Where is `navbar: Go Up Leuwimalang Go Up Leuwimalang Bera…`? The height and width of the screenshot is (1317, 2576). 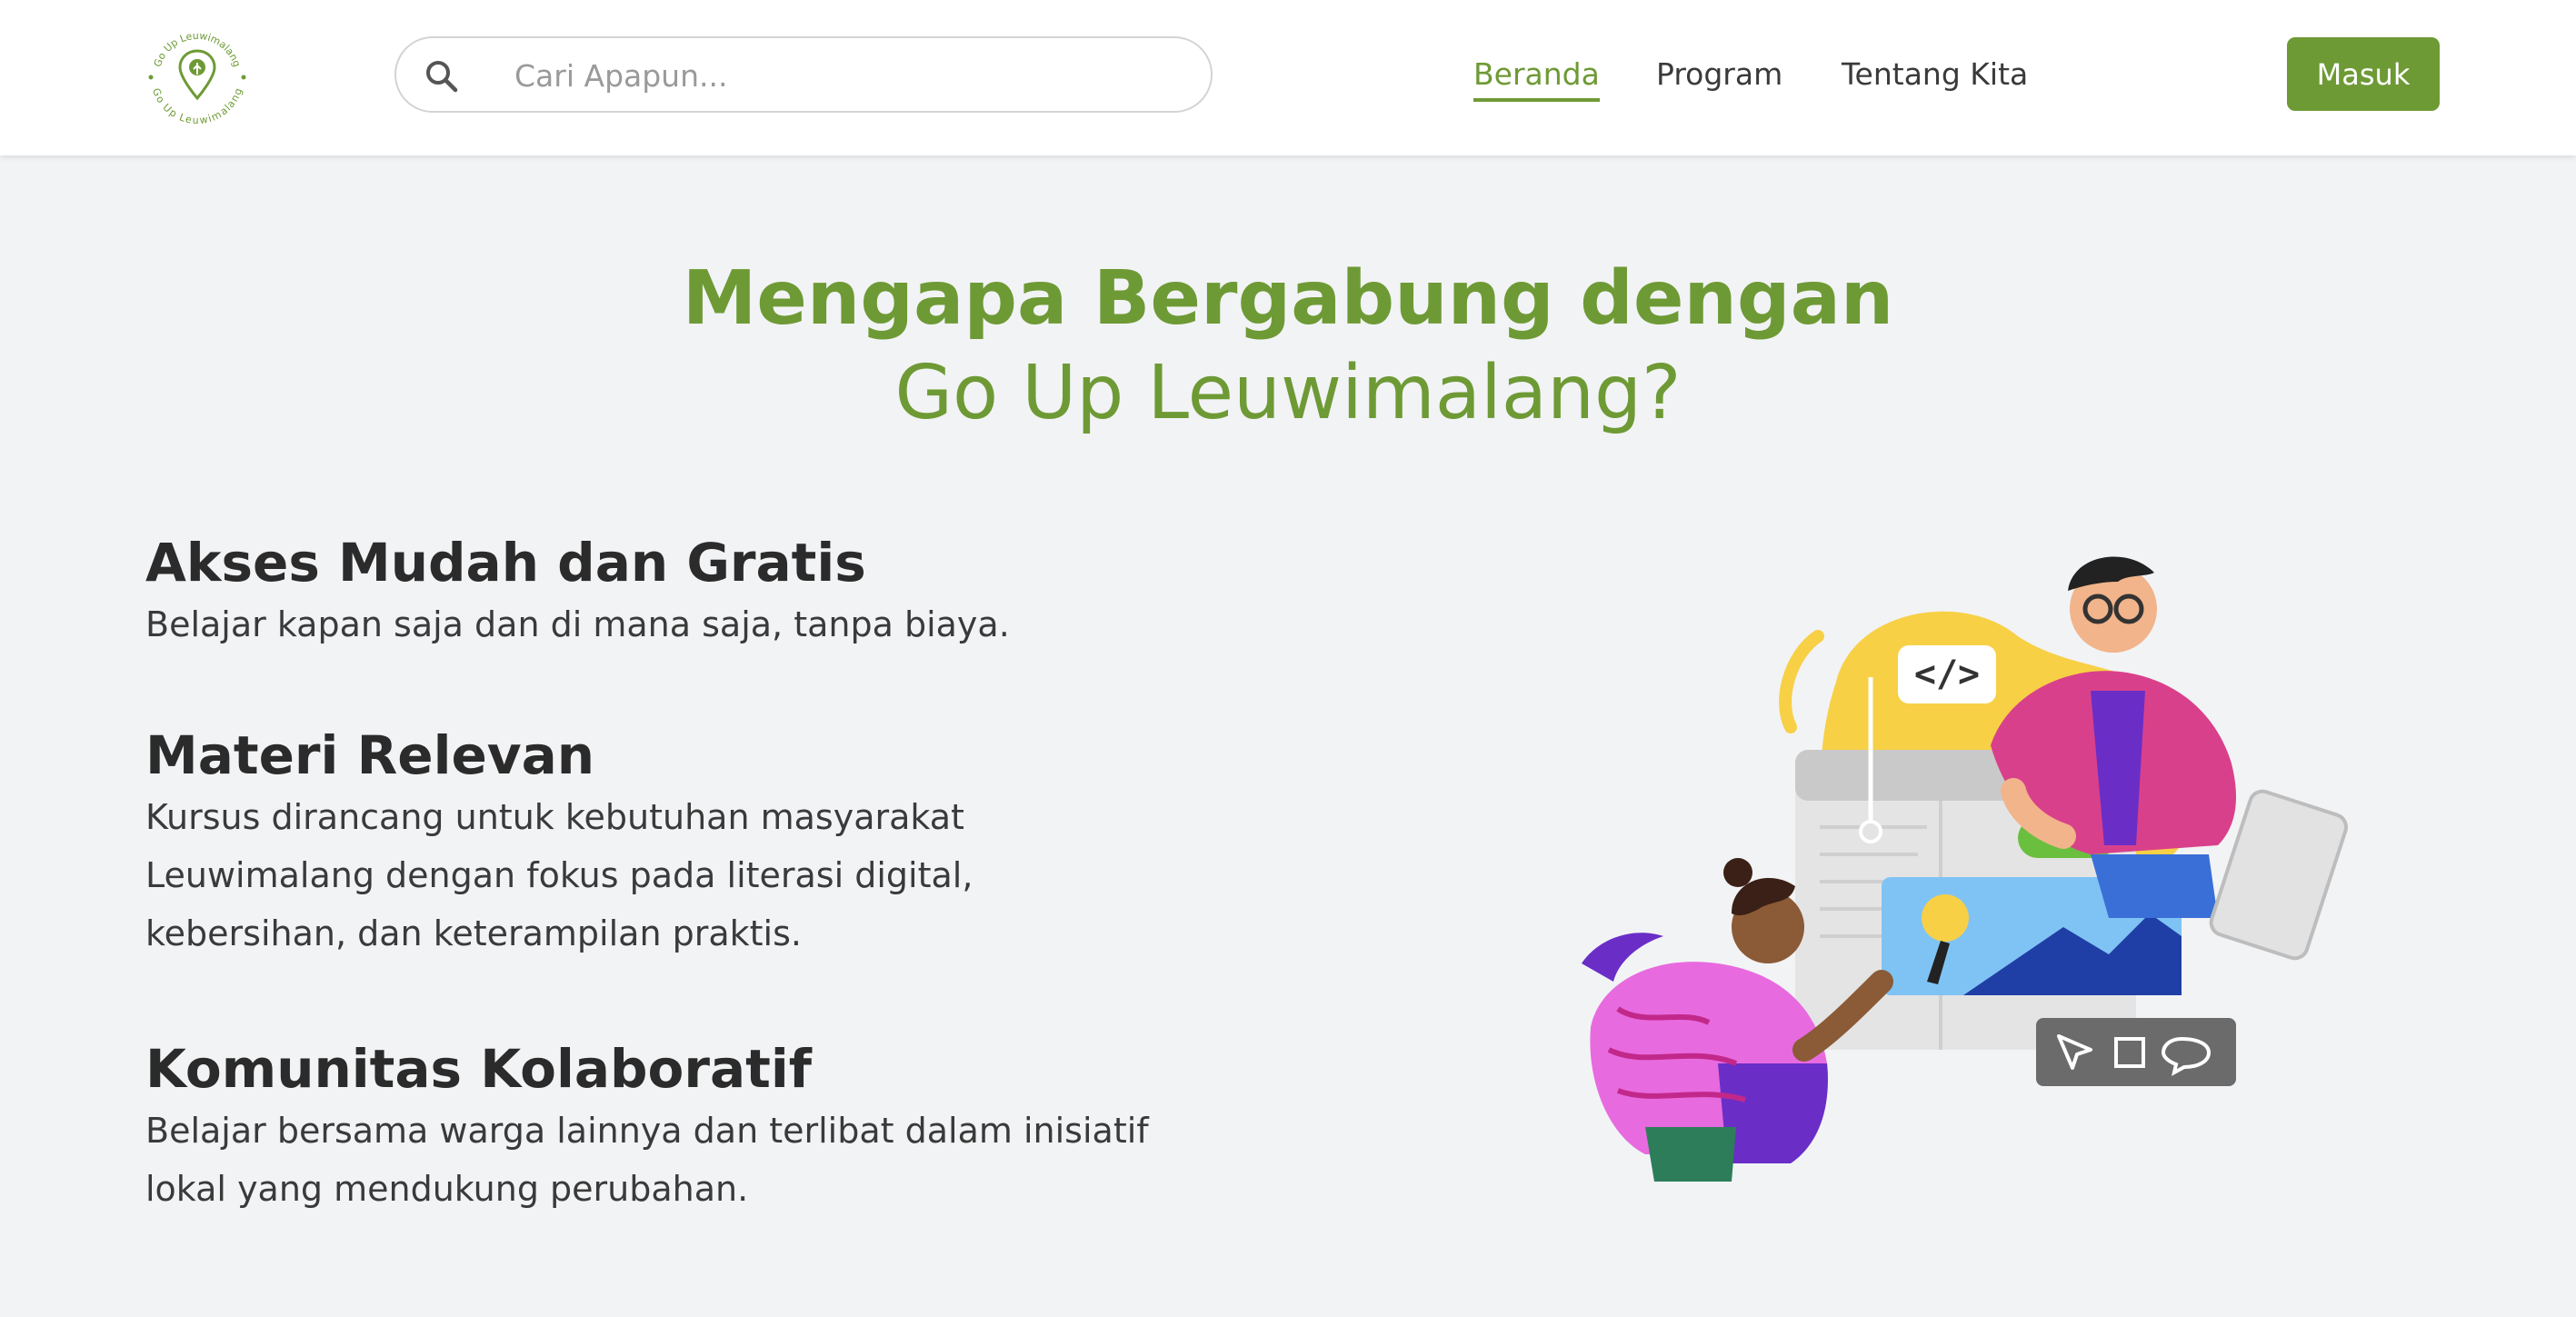 navbar: Go Up Leuwimalang Go Up Leuwimalang Bera… is located at coordinates (1288, 77).